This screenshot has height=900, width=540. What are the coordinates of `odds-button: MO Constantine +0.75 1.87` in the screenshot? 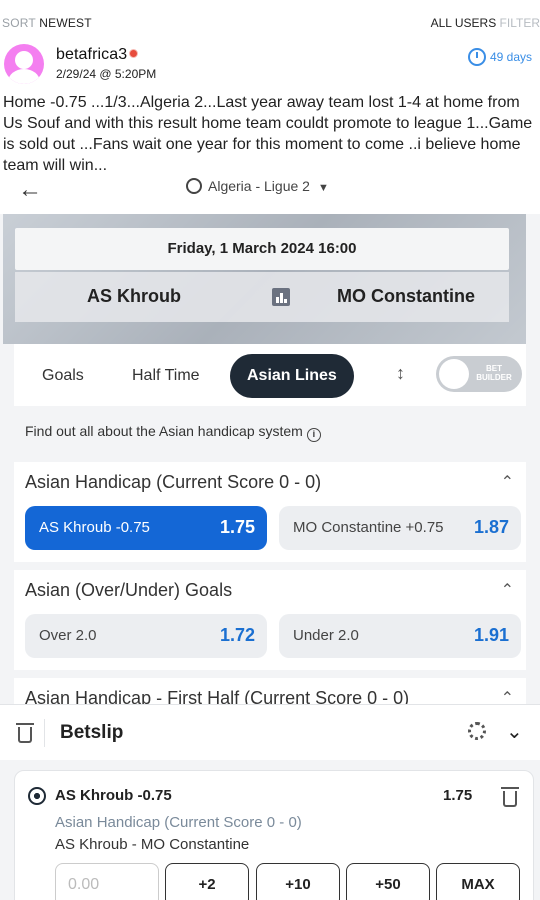 It's located at (400, 528).